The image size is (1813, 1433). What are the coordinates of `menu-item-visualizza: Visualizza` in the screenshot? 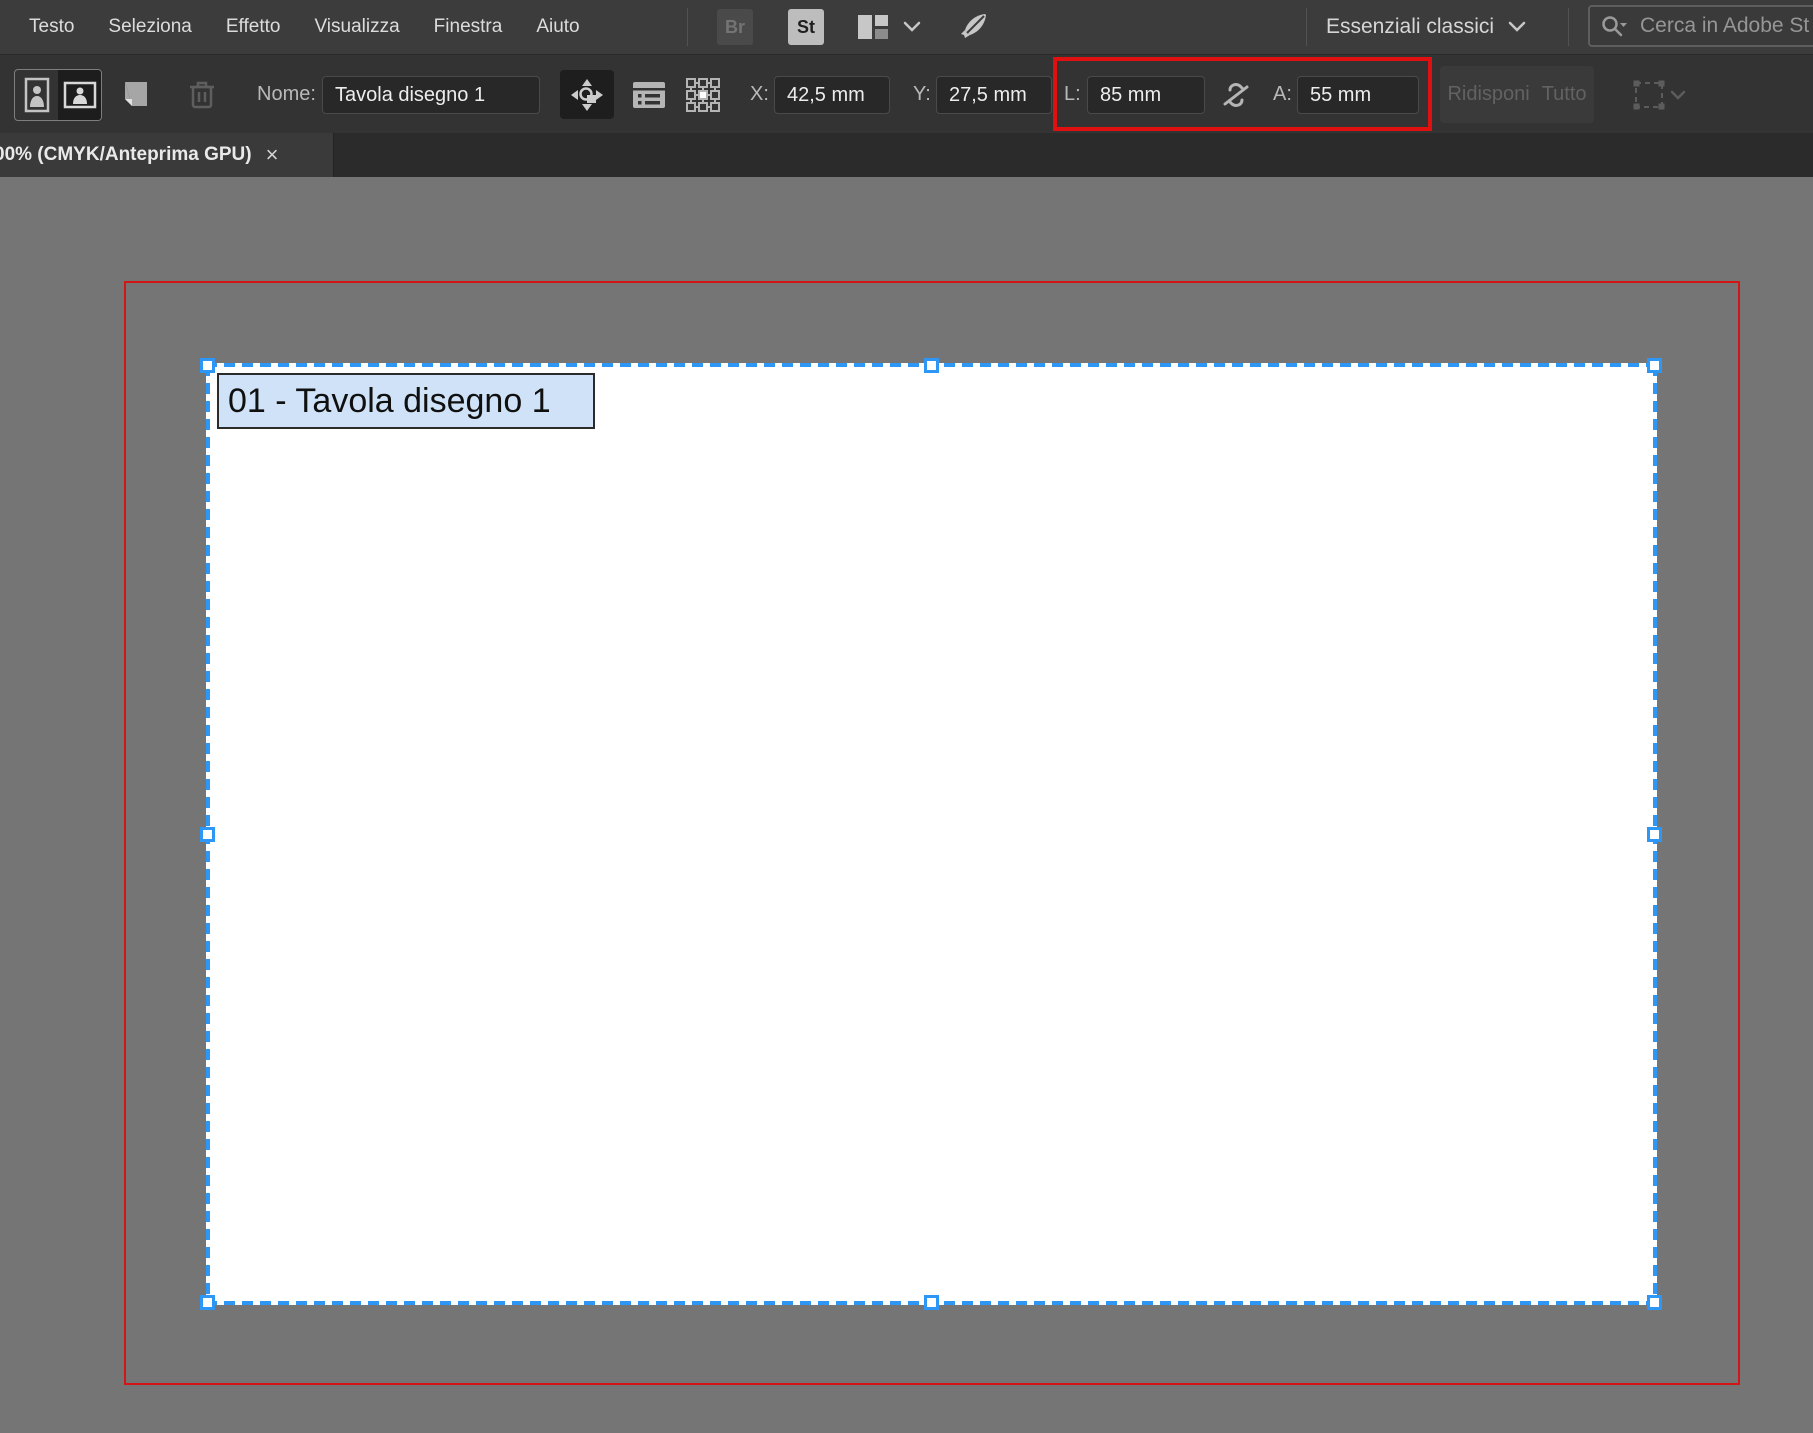 It's located at (356, 27).